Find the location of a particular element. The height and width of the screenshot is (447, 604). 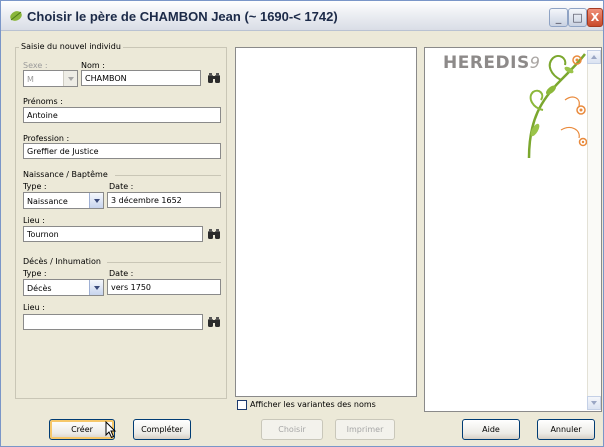

maximize-button: □ is located at coordinates (577, 17).